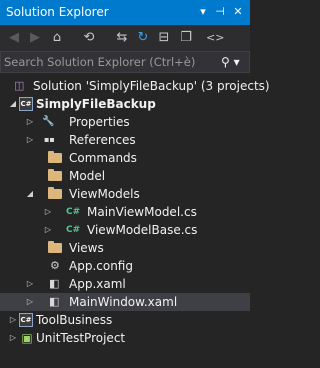 The image size is (320, 368). I want to click on references-icon: ▪▪, so click(49, 139).